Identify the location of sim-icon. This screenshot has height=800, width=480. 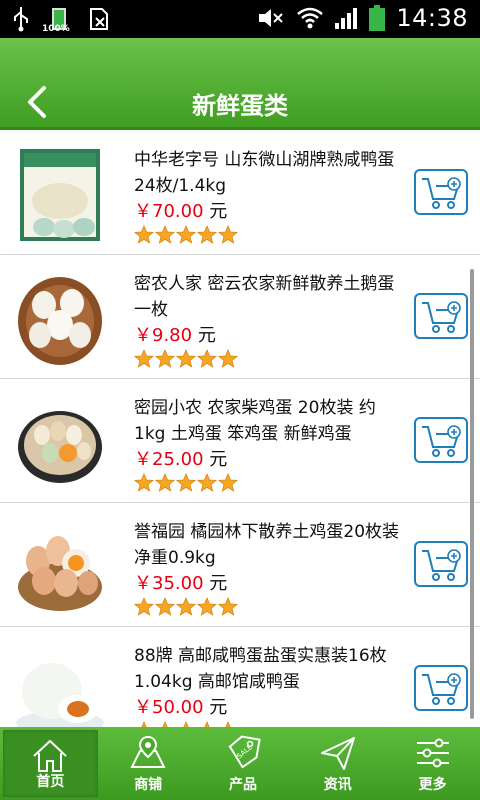
(99, 19).